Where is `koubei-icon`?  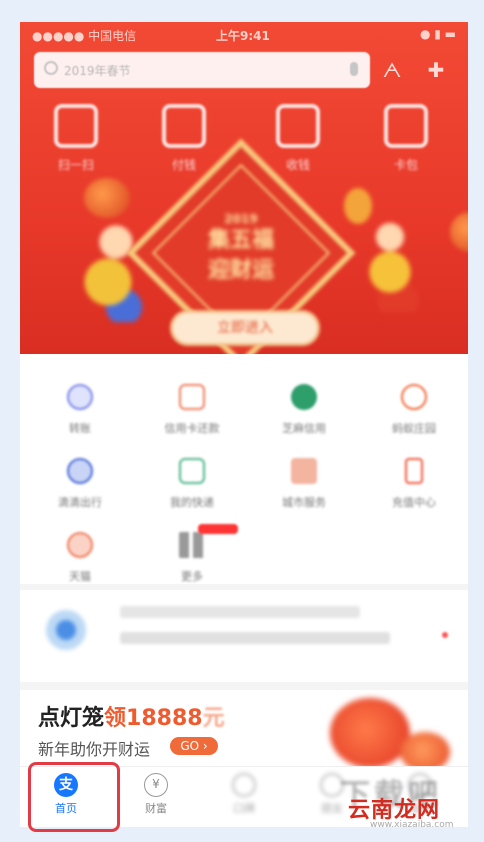 koubei-icon is located at coordinates (244, 785).